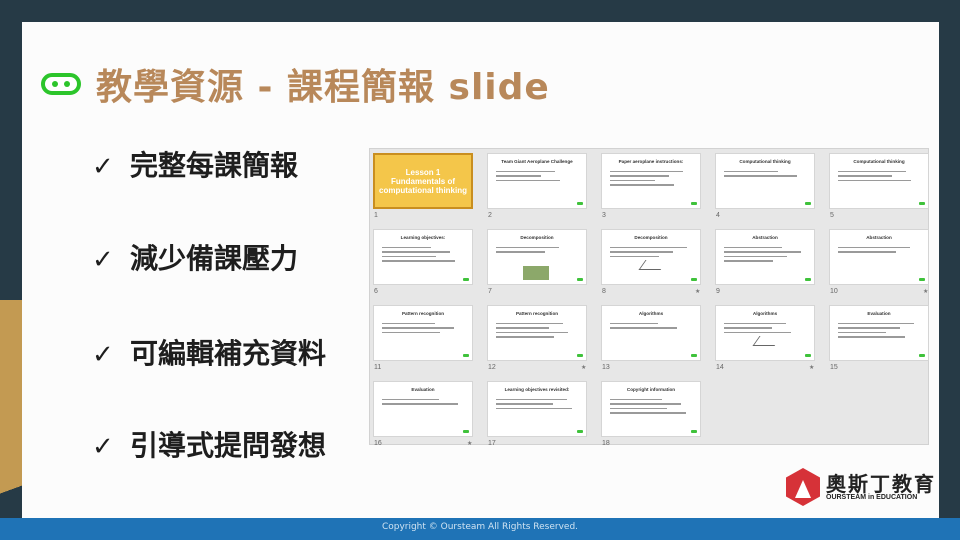 The width and height of the screenshot is (960, 540). Describe the element at coordinates (803, 487) in the screenshot. I see `logo-hexagon-icon` at that location.